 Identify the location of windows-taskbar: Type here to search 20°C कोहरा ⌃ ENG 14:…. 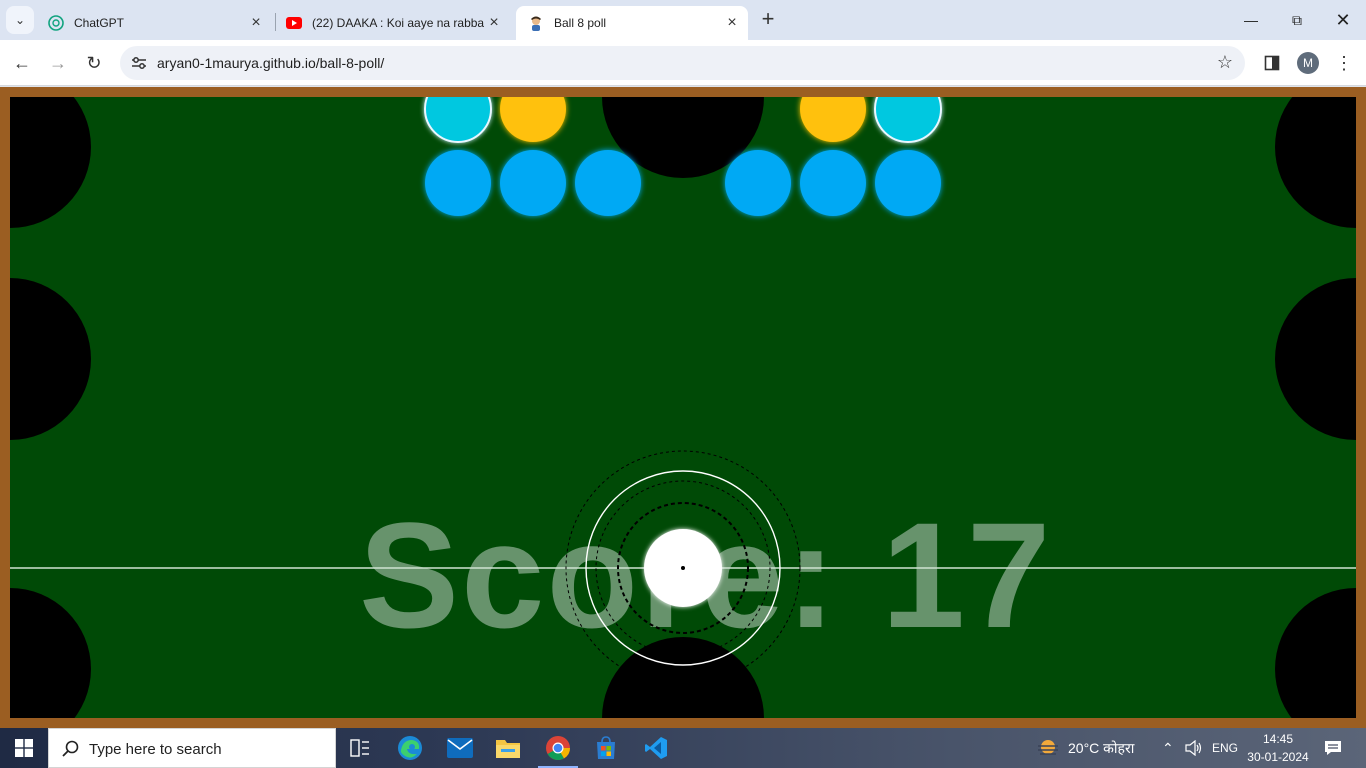
(683, 748).